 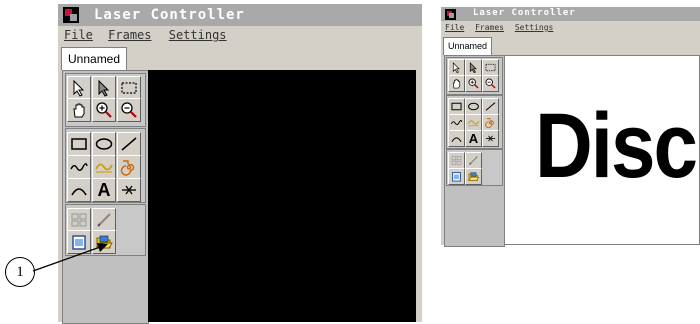 I want to click on callout-number: 1, so click(x=20, y=271).